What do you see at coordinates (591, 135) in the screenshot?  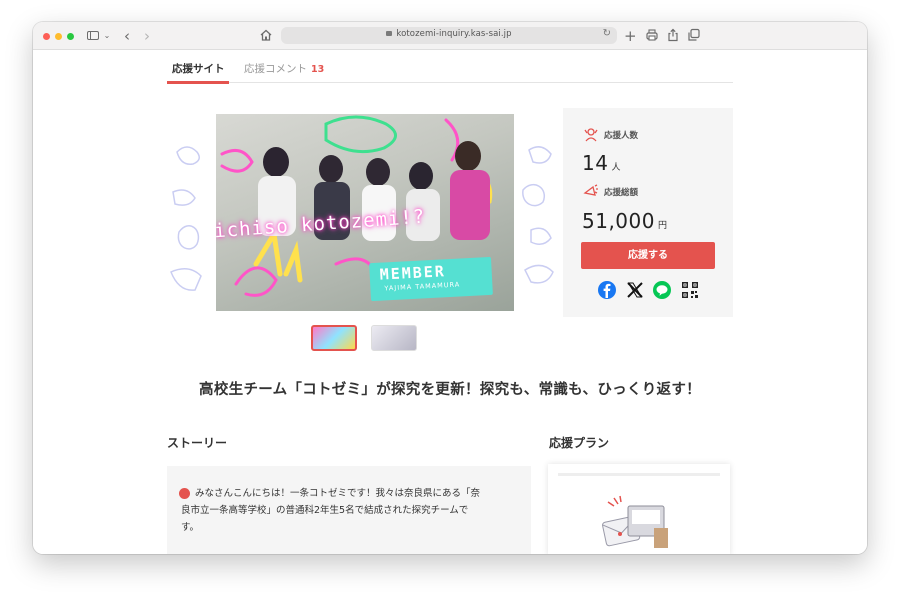 I see `supporters-icon` at bounding box center [591, 135].